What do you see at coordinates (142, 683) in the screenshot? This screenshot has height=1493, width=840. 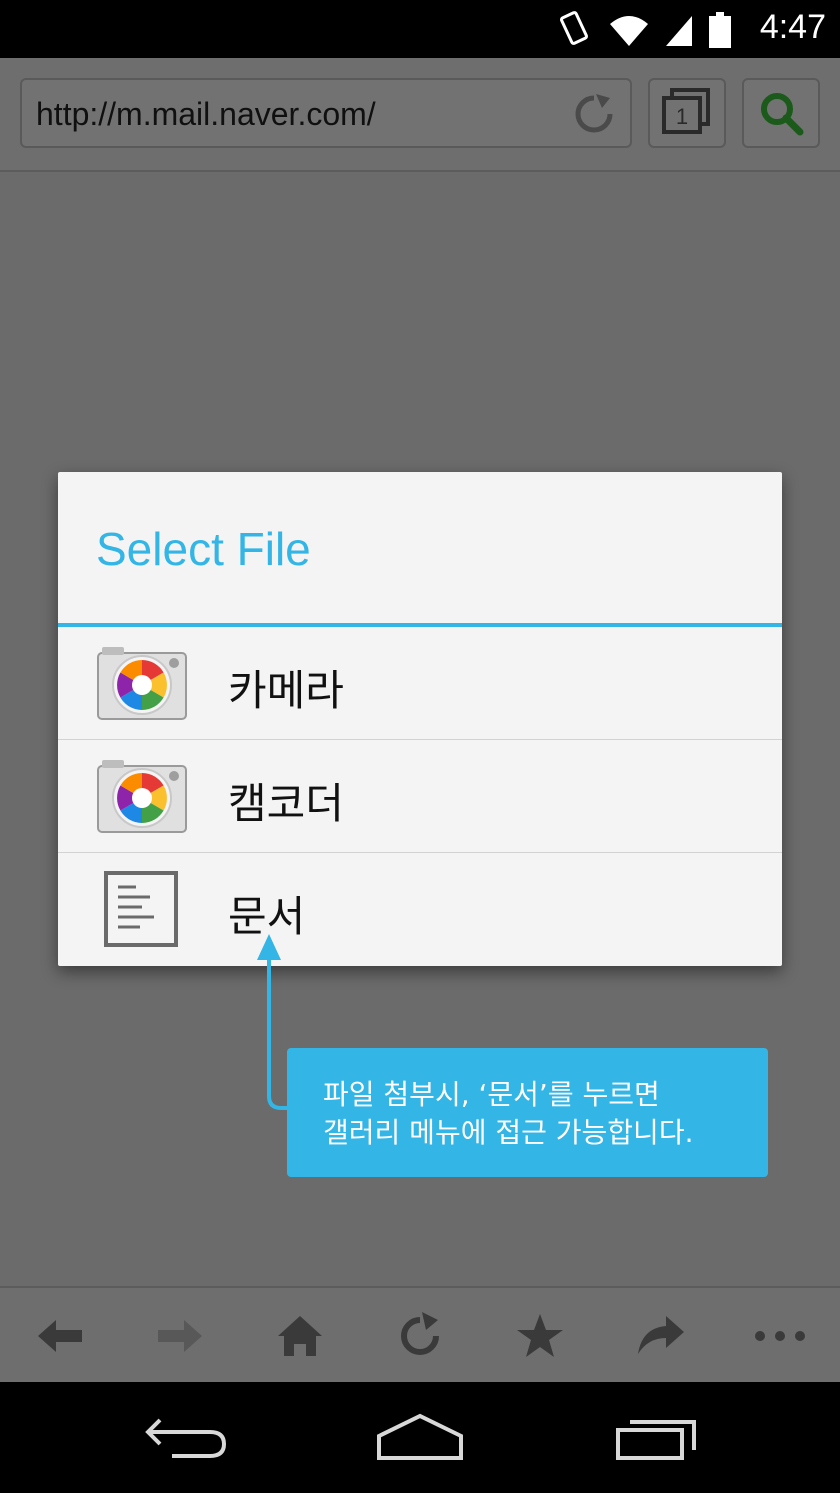 I see `camera-icon` at bounding box center [142, 683].